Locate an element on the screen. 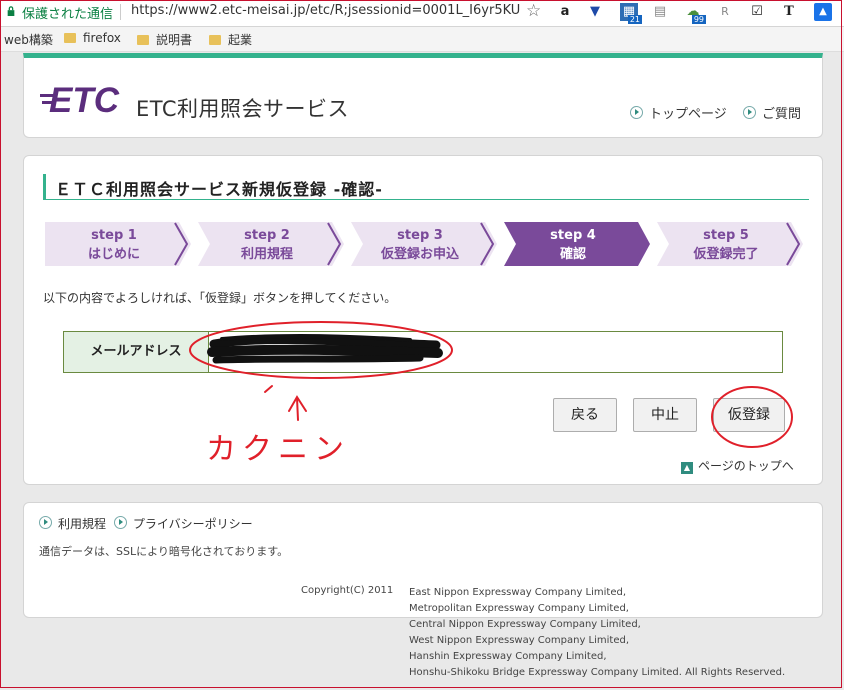  profile-icon: ▲ is located at coordinates (823, 12).